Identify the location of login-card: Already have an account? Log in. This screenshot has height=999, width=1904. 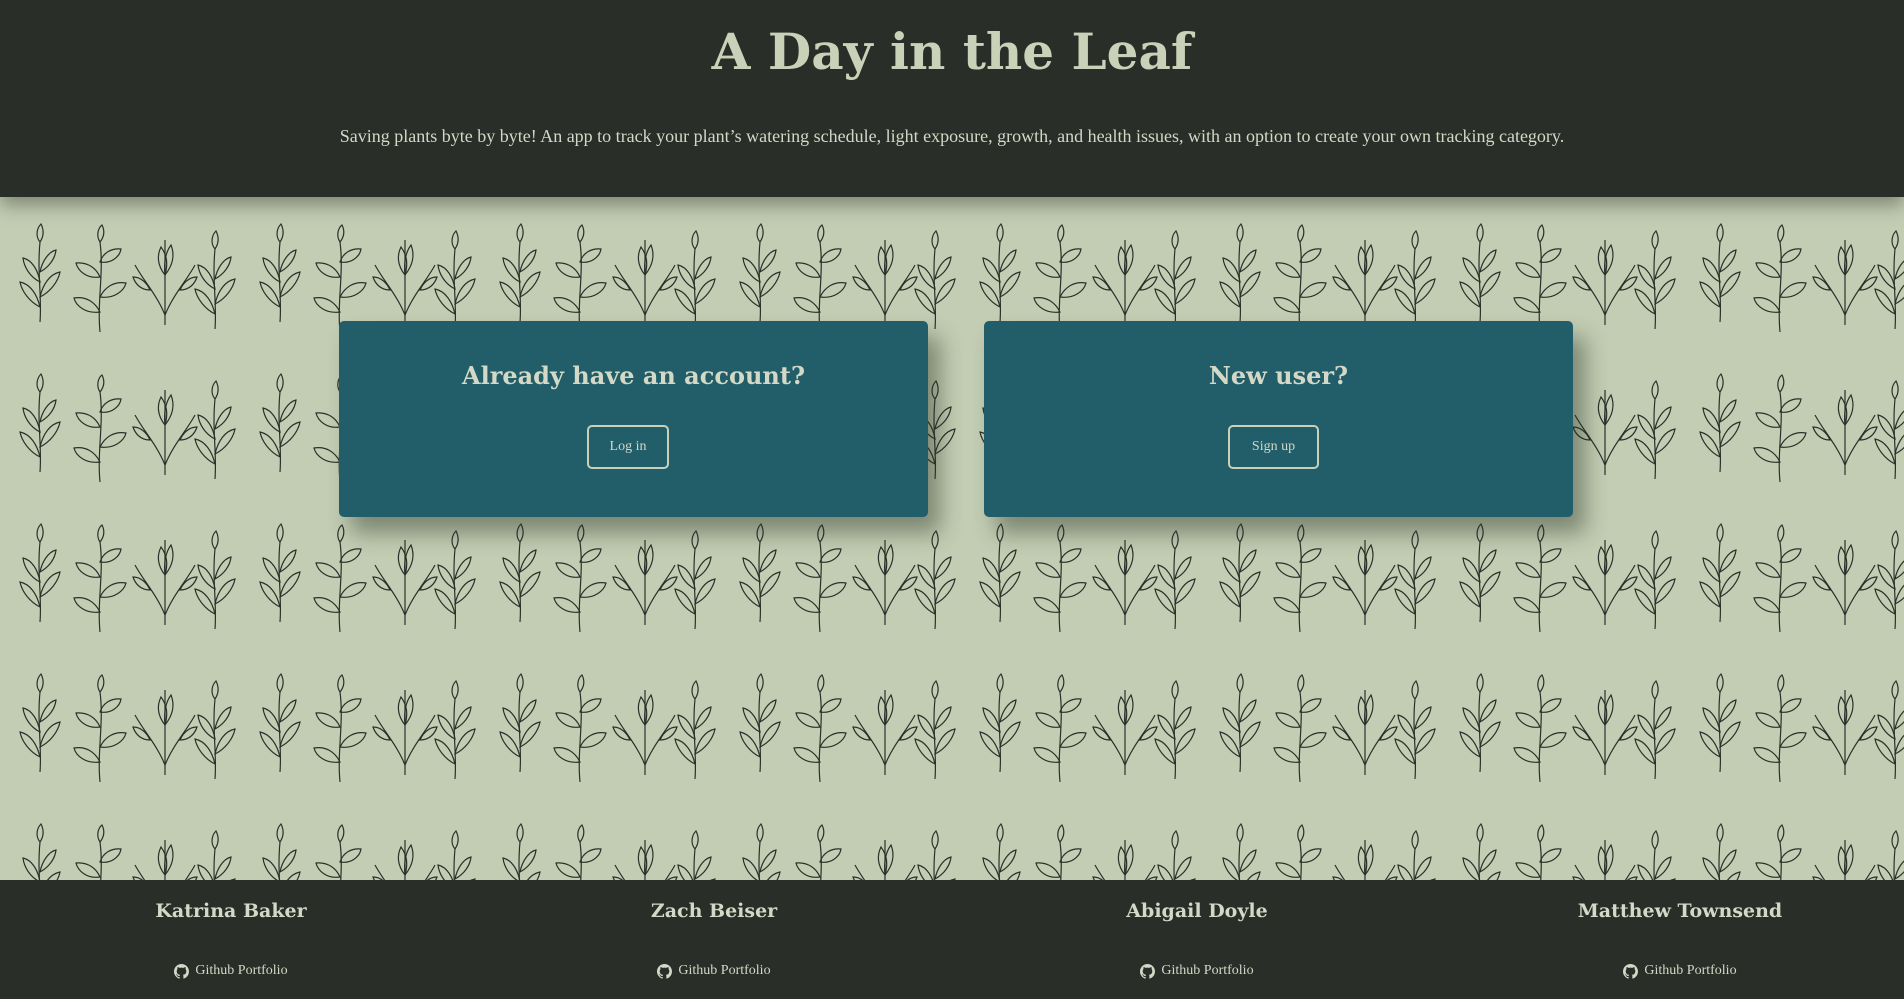
(633, 419).